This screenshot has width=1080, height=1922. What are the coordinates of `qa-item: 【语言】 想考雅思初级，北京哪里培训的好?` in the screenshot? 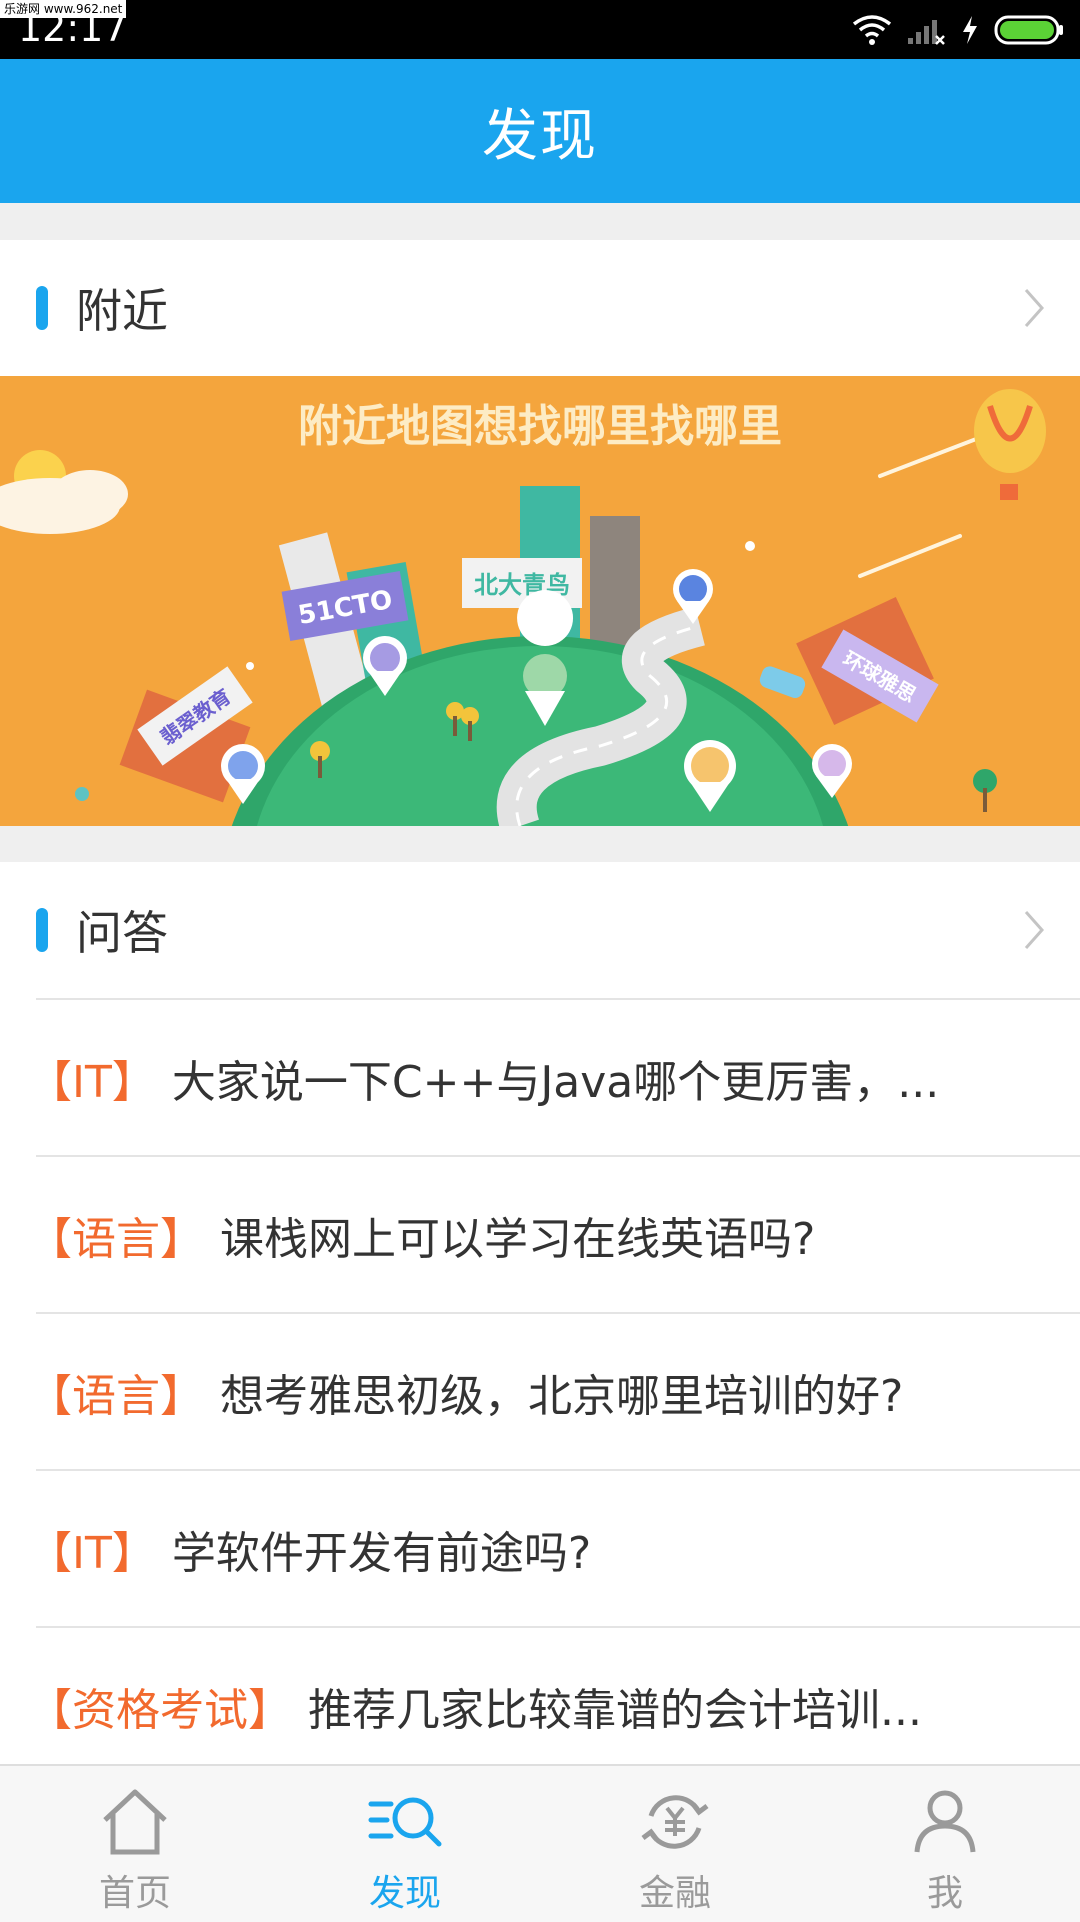 It's located at (558, 1390).